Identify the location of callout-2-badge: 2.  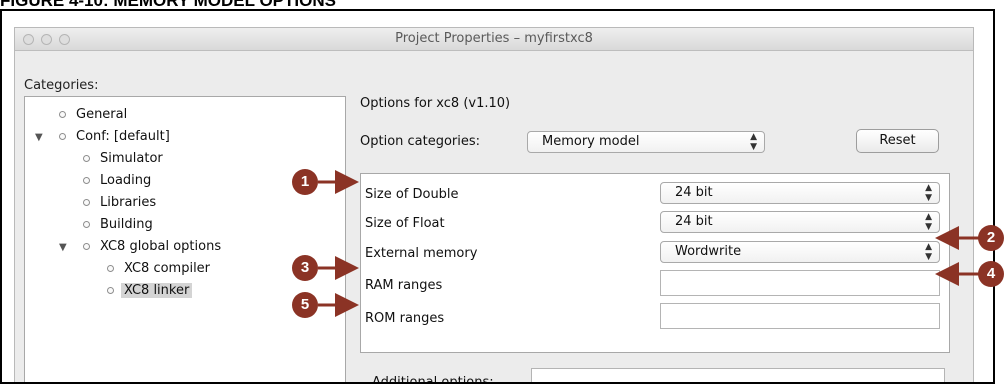
(991, 238).